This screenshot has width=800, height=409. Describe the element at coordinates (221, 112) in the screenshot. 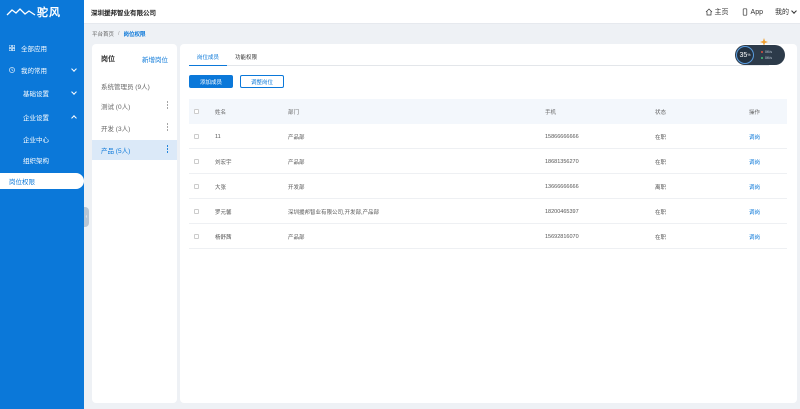

I see `header-name: 姓名` at that location.